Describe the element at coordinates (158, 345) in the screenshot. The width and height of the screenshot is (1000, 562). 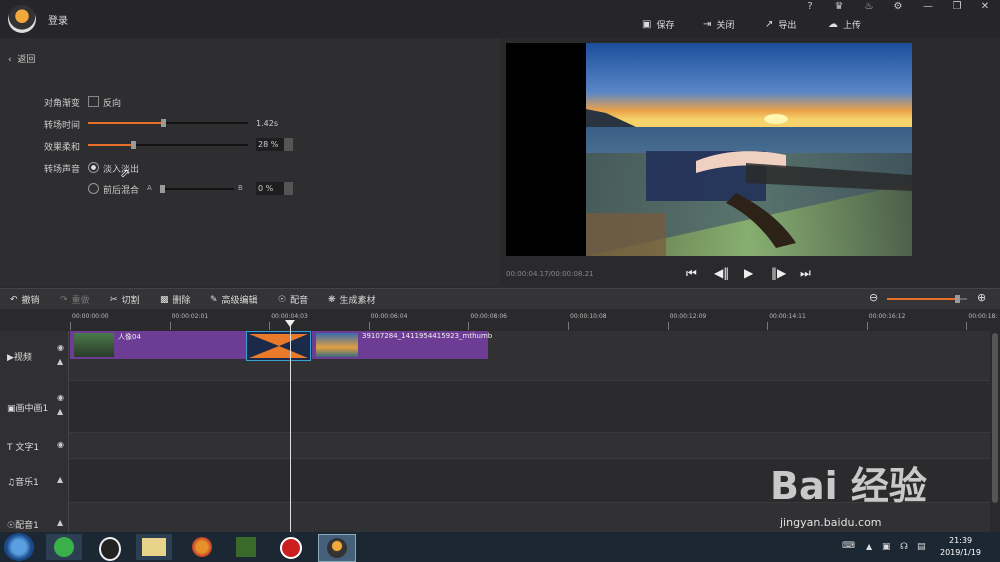
I see `video-clip: 人像04` at that location.